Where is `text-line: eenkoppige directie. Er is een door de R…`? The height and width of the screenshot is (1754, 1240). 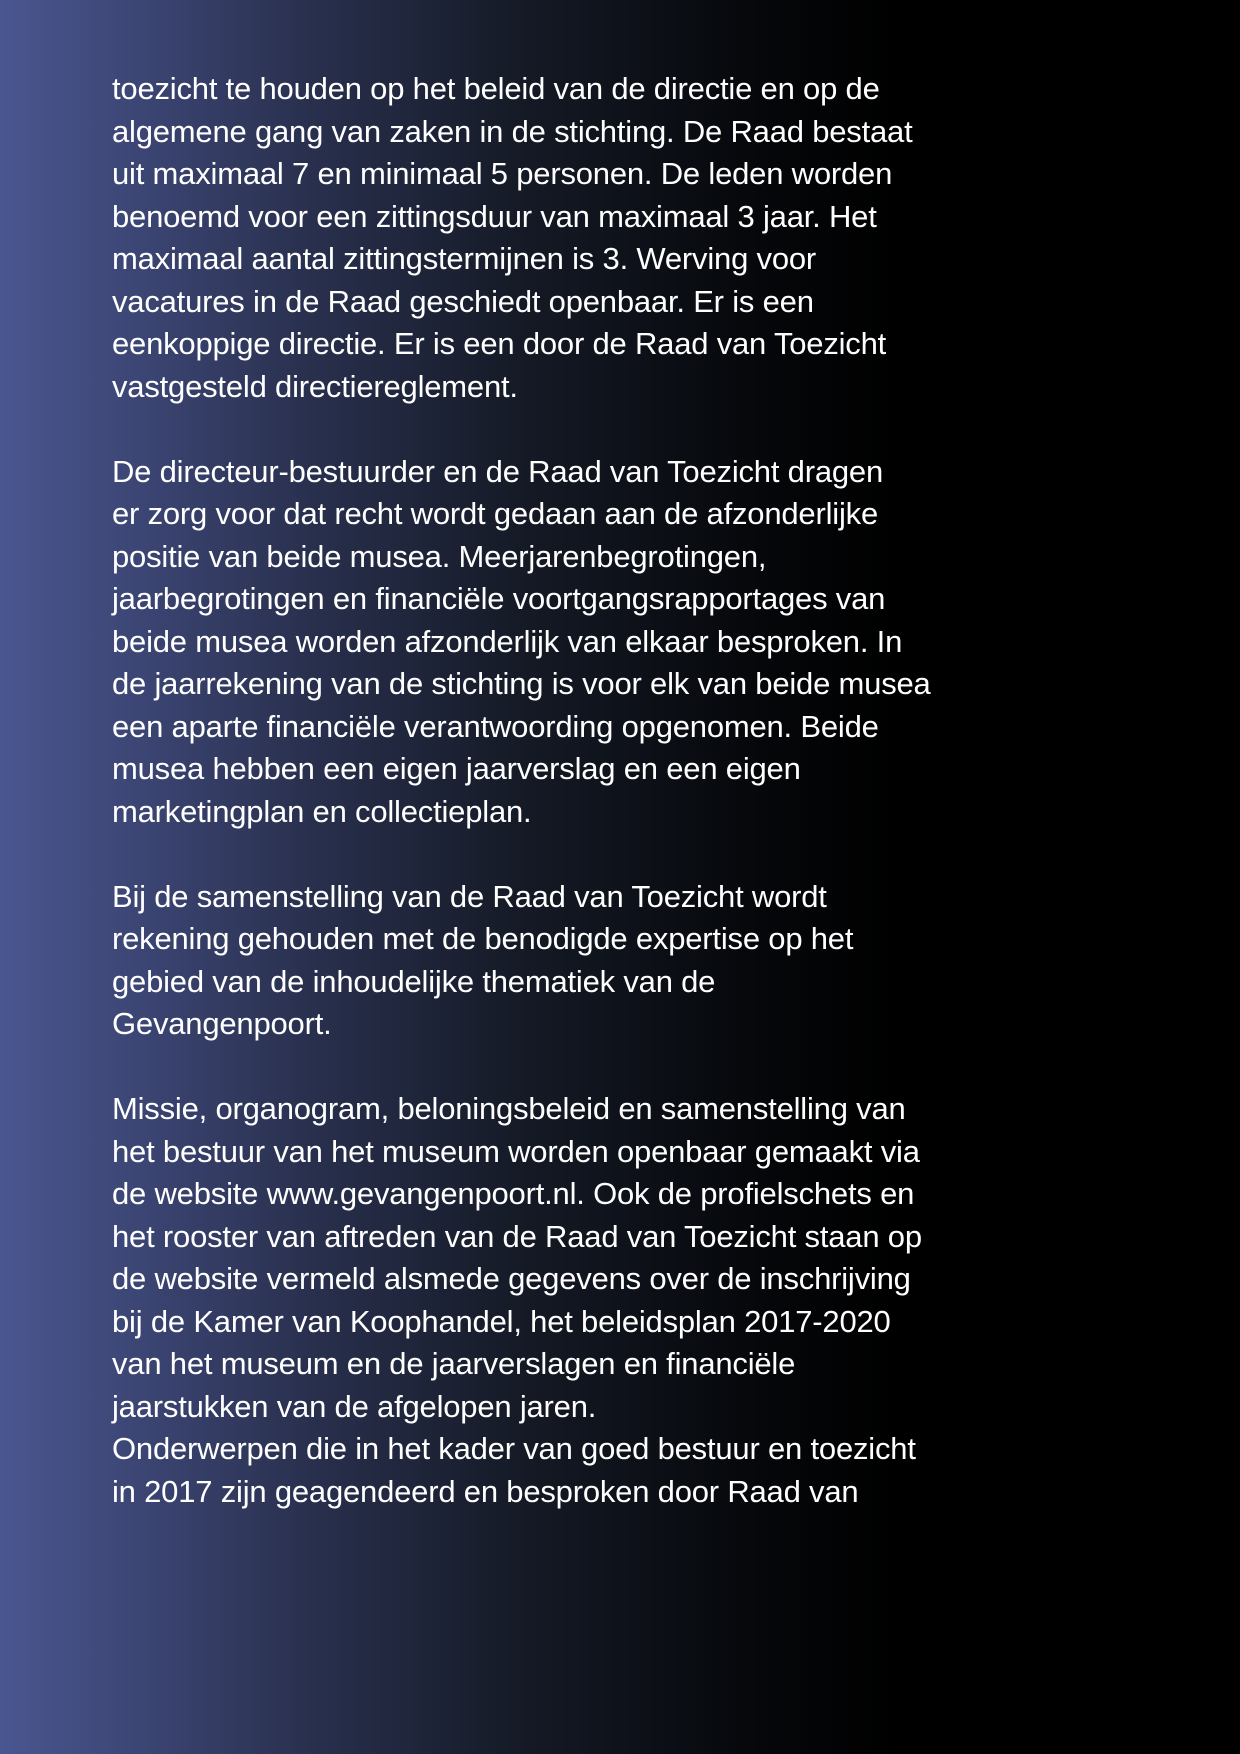
text-line: eenkoppige directie. Er is een door de R… is located at coordinates (499, 343).